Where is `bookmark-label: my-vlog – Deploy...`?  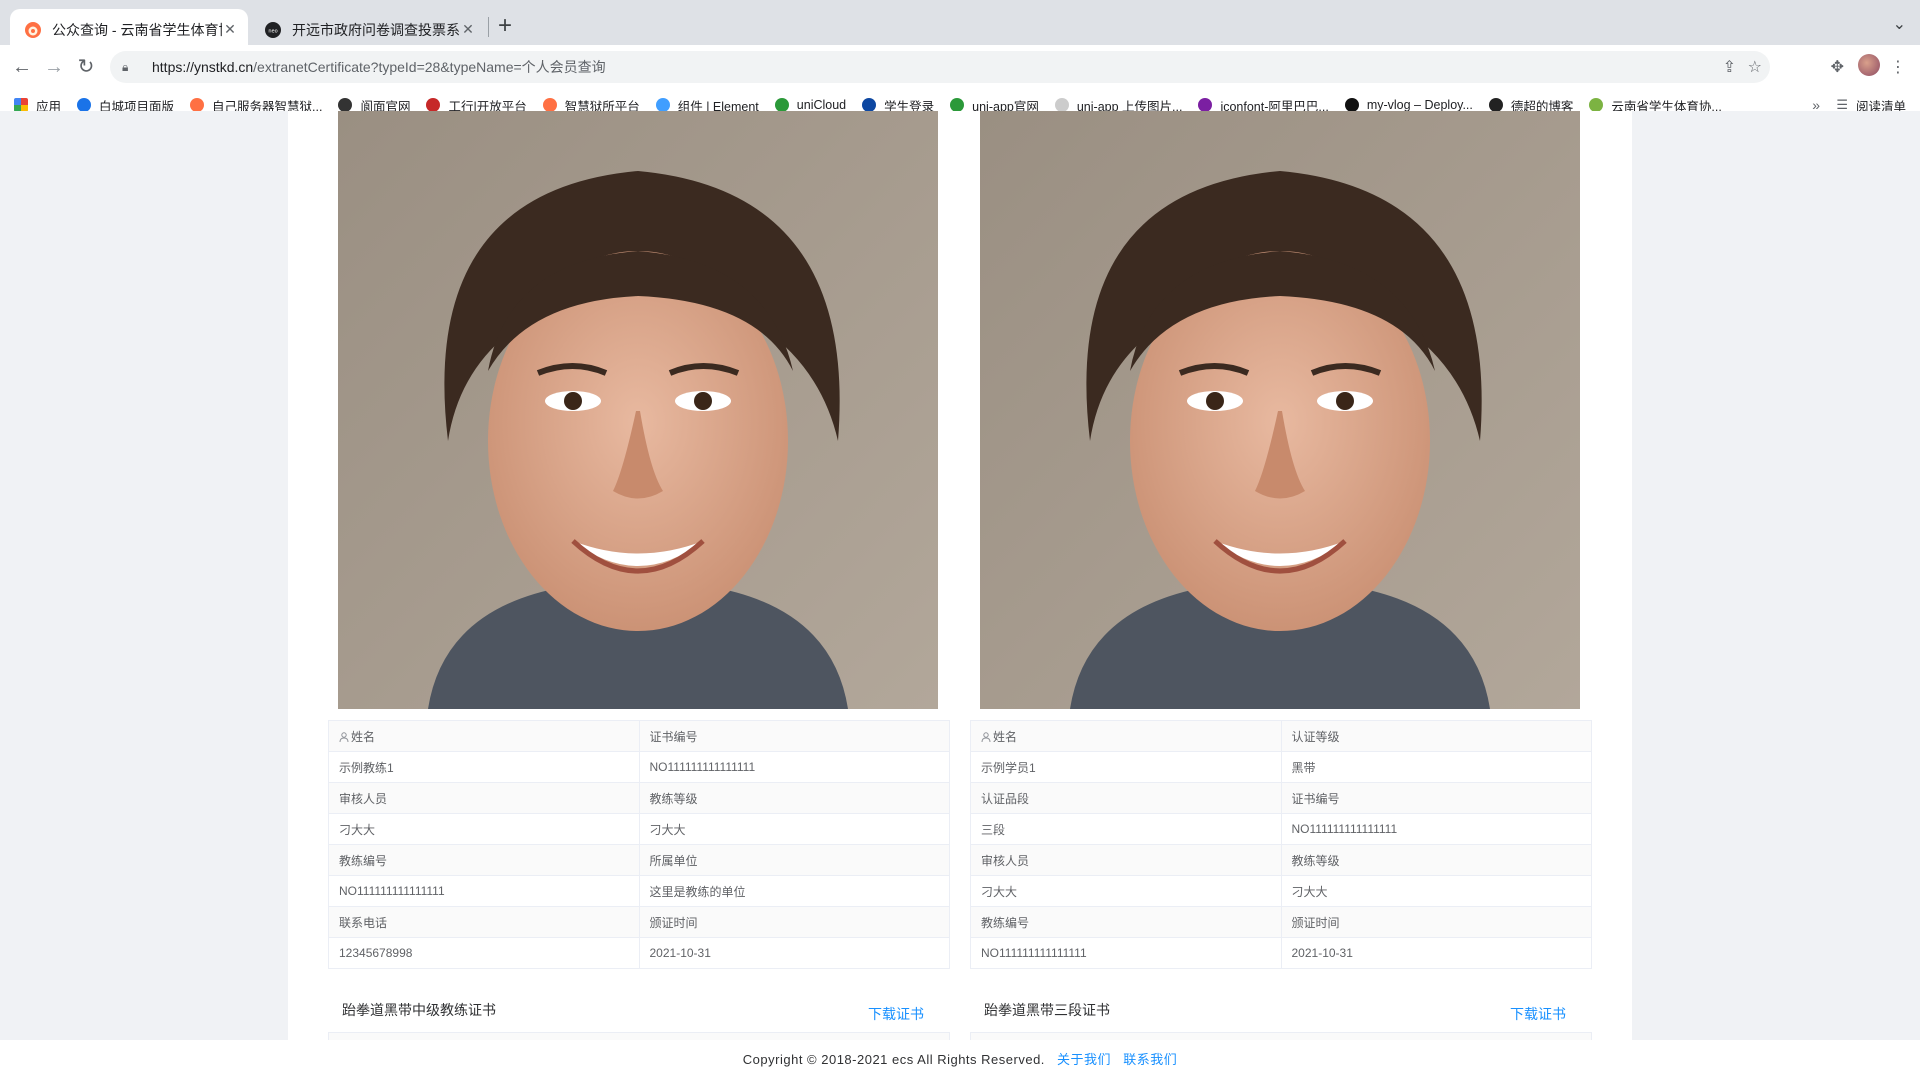
bookmark-label: my-vlog – Deploy... is located at coordinates (1419, 105).